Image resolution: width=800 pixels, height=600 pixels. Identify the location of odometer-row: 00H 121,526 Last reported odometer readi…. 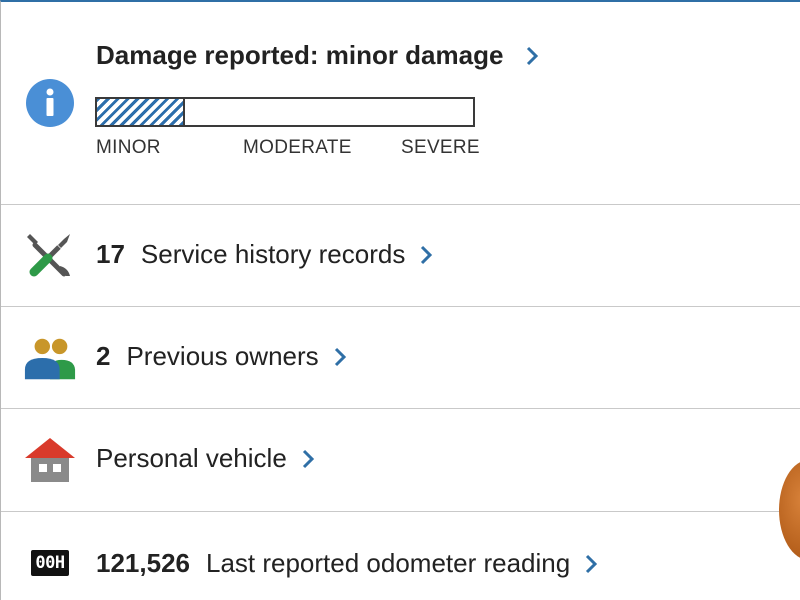
(400, 556).